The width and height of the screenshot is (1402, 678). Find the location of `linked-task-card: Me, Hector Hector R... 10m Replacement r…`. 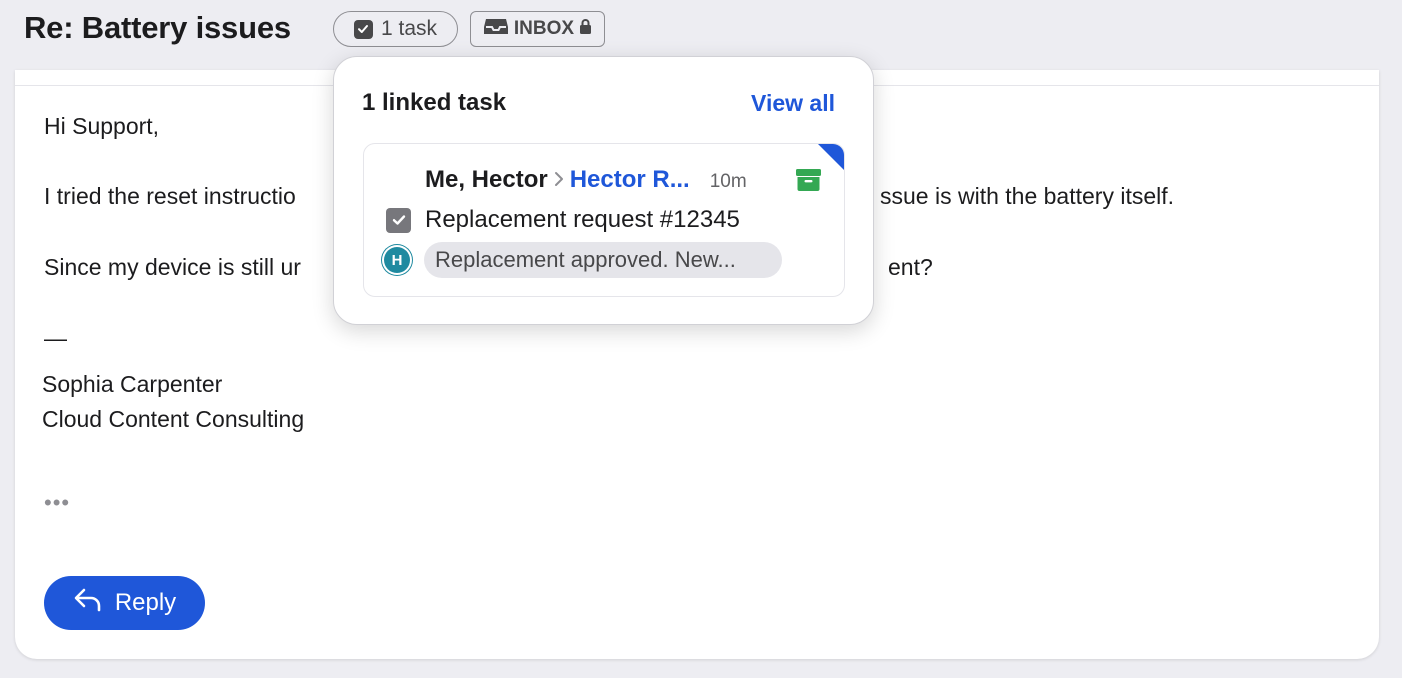

linked-task-card: Me, Hector Hector R... 10m Replacement r… is located at coordinates (604, 220).